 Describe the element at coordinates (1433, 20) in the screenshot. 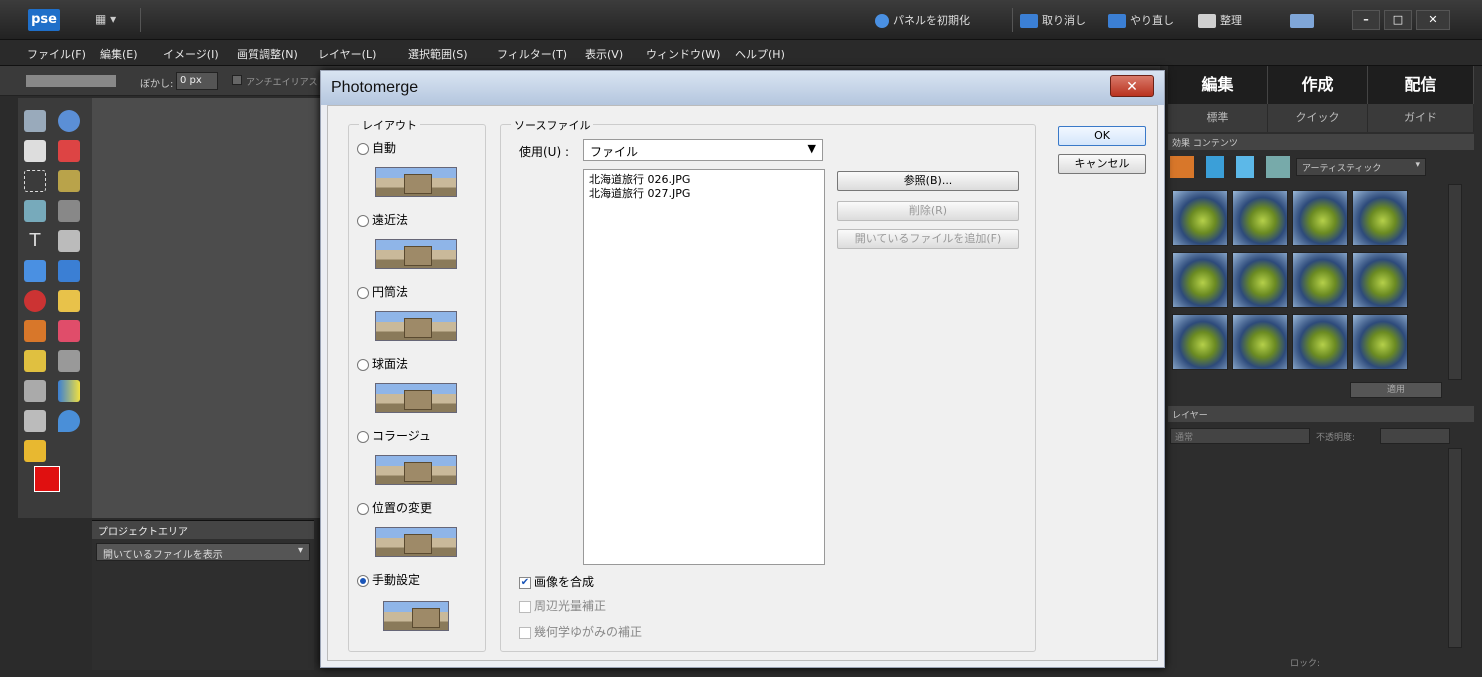

I see `close-window-button: ✕` at that location.